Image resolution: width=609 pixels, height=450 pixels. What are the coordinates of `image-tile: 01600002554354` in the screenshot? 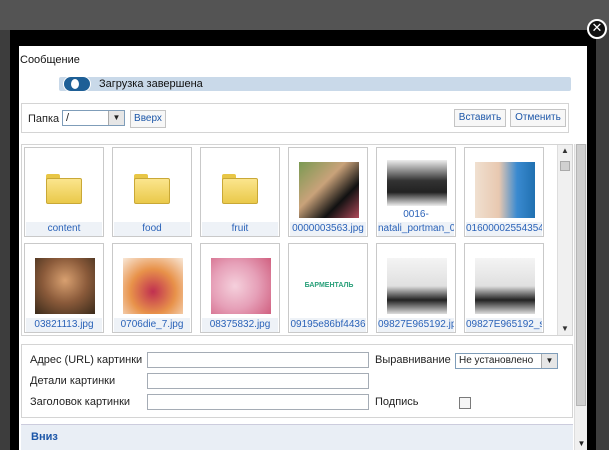 It's located at (504, 192).